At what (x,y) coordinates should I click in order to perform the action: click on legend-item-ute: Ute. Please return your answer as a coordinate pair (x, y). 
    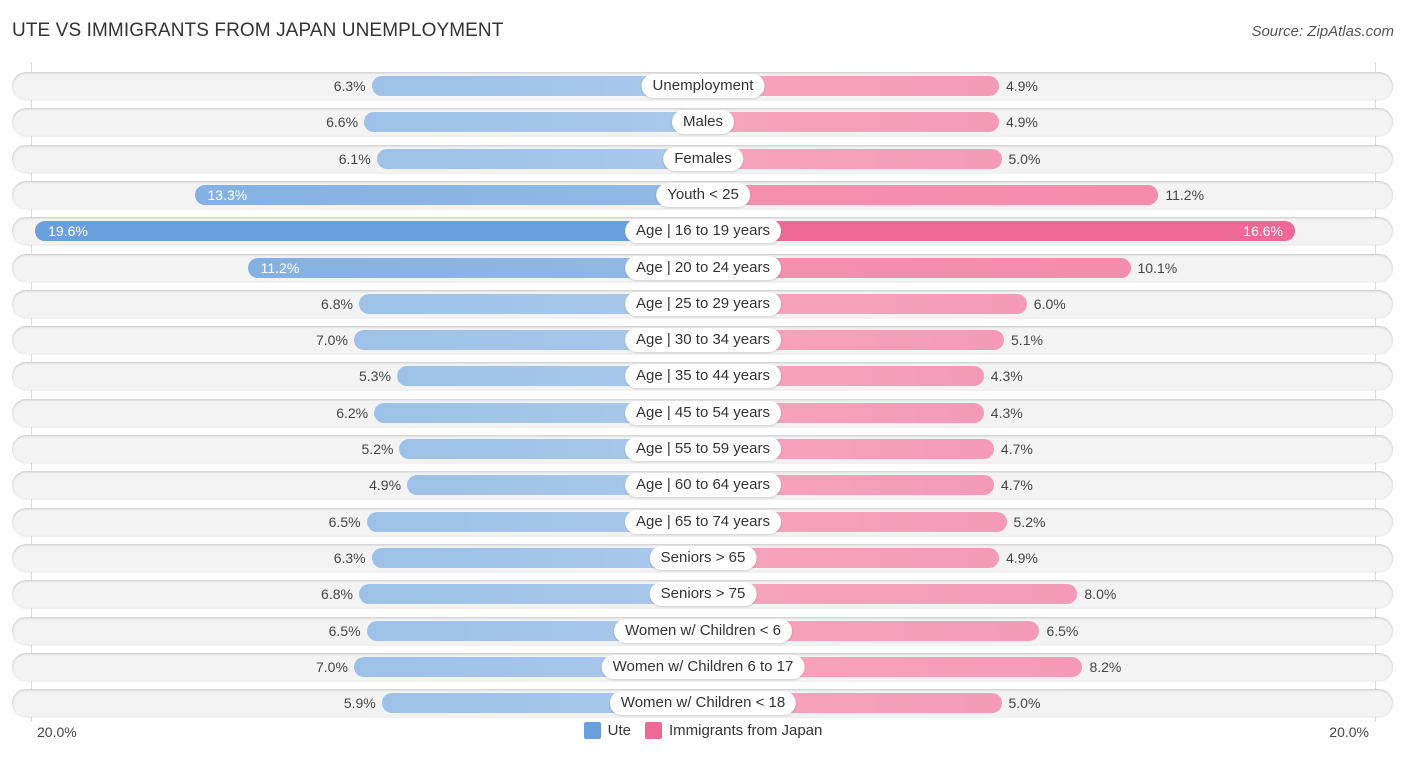
    Looking at the image, I should click on (607, 730).